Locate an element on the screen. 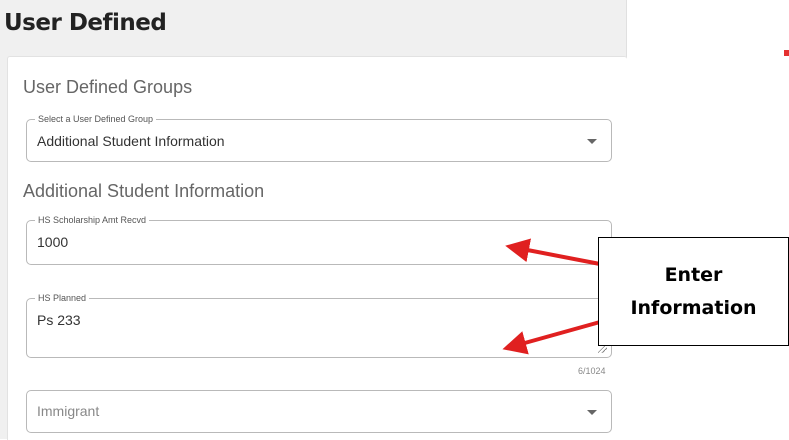 The image size is (789, 440). arrow-to-scholarship is located at coordinates (553, 252).